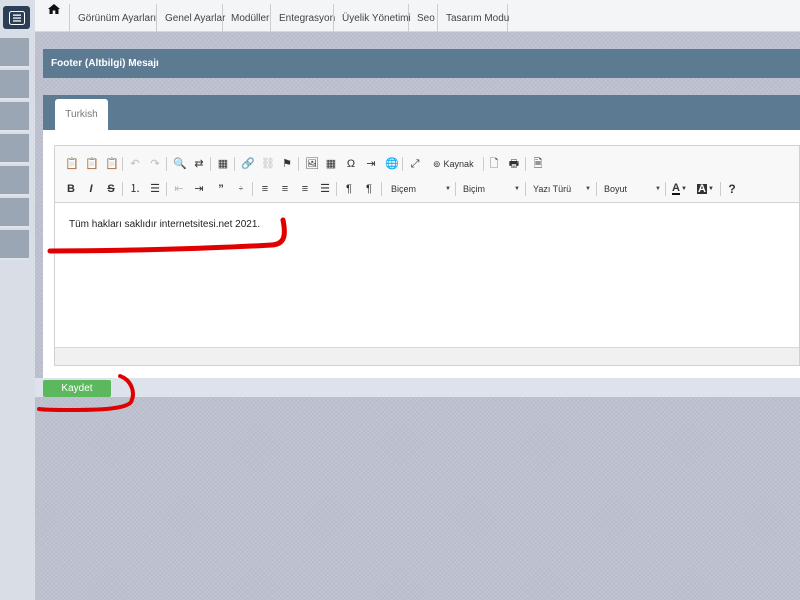 This screenshot has height=600, width=800. What do you see at coordinates (404, 189) in the screenshot?
I see `styles-dropdown-label: Biçem` at bounding box center [404, 189].